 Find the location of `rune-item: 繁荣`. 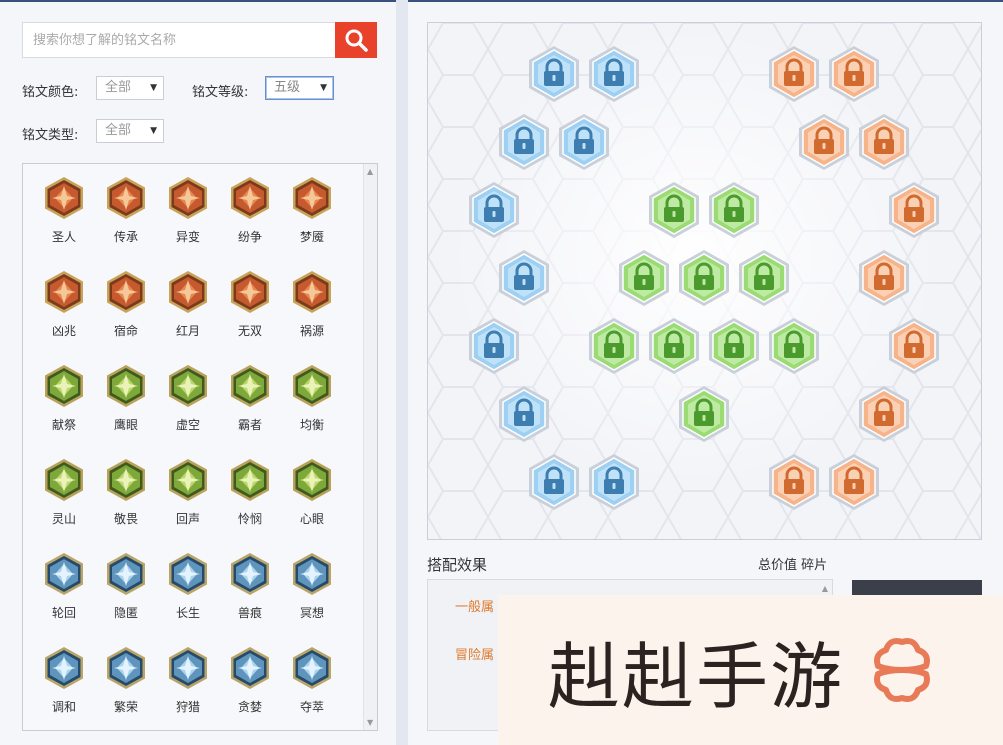

rune-item: 繁荣 is located at coordinates (126, 680).